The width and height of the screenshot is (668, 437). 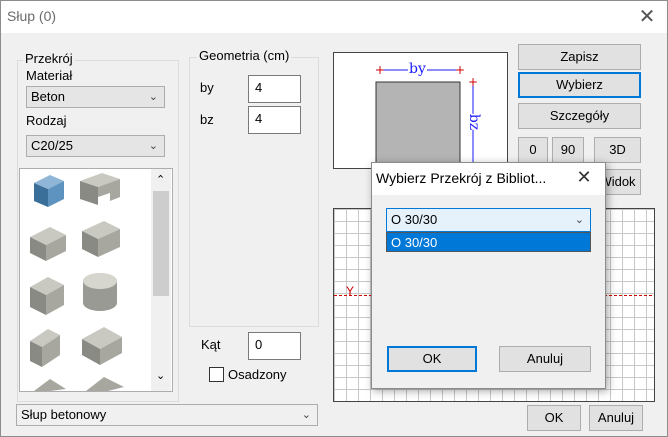 What do you see at coordinates (616, 418) in the screenshot?
I see `cancel-button: Anuluj` at bounding box center [616, 418].